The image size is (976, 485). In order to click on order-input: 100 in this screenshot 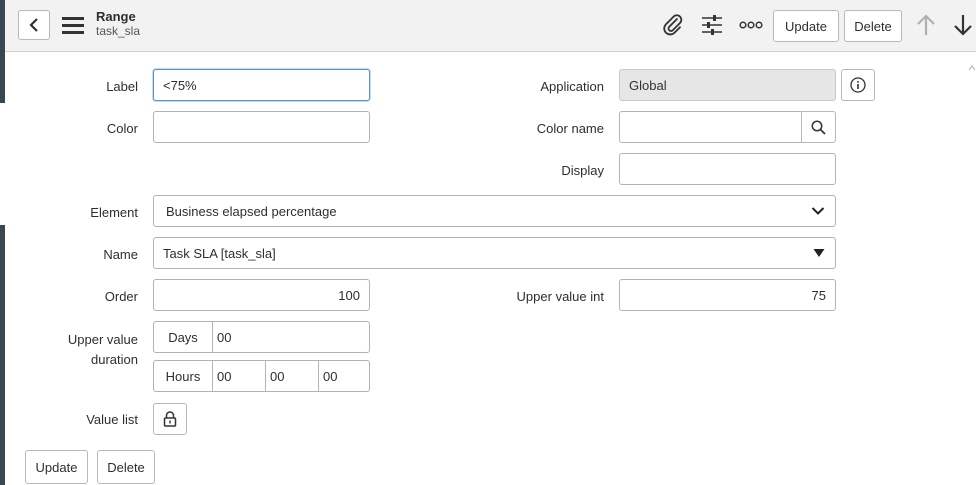, I will do `click(261, 295)`.